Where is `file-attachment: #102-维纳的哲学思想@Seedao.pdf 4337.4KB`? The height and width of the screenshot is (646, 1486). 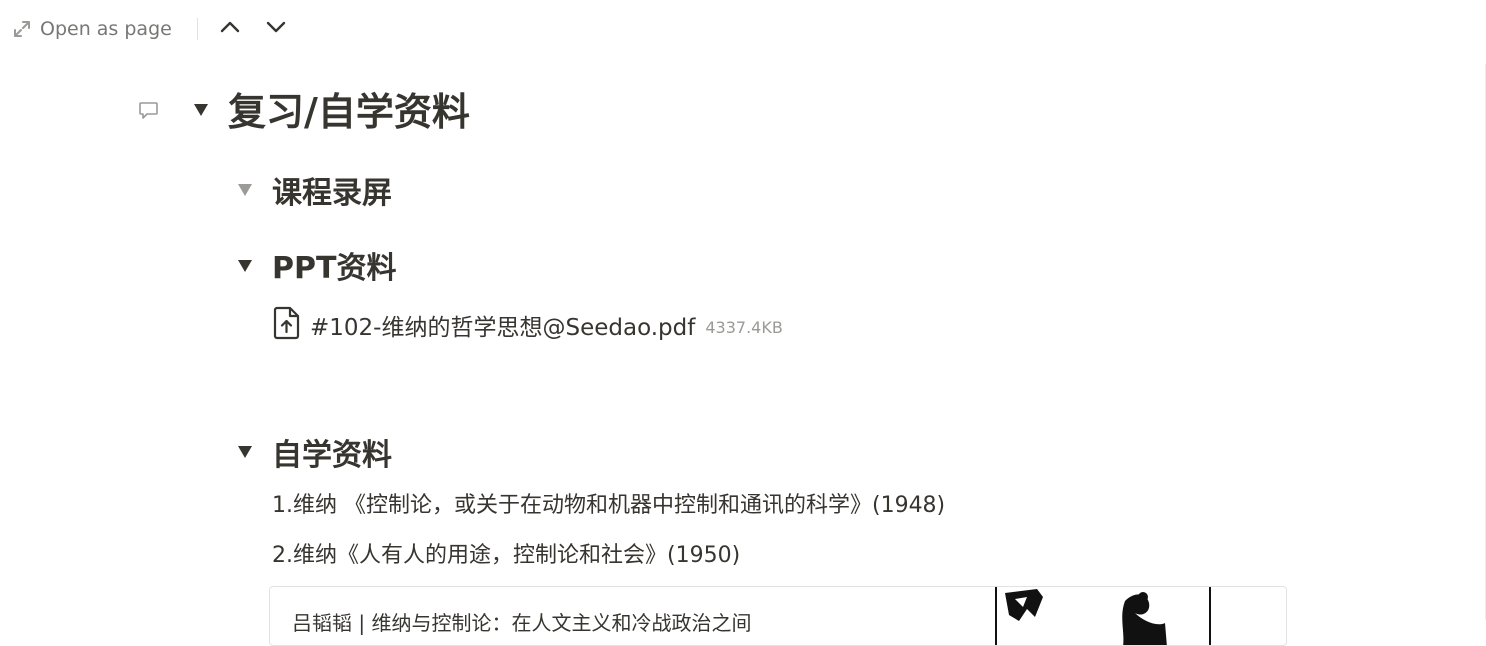 file-attachment: #102-维纳的哲学思想@Seedao.pdf 4337.4KB is located at coordinates (527, 325).